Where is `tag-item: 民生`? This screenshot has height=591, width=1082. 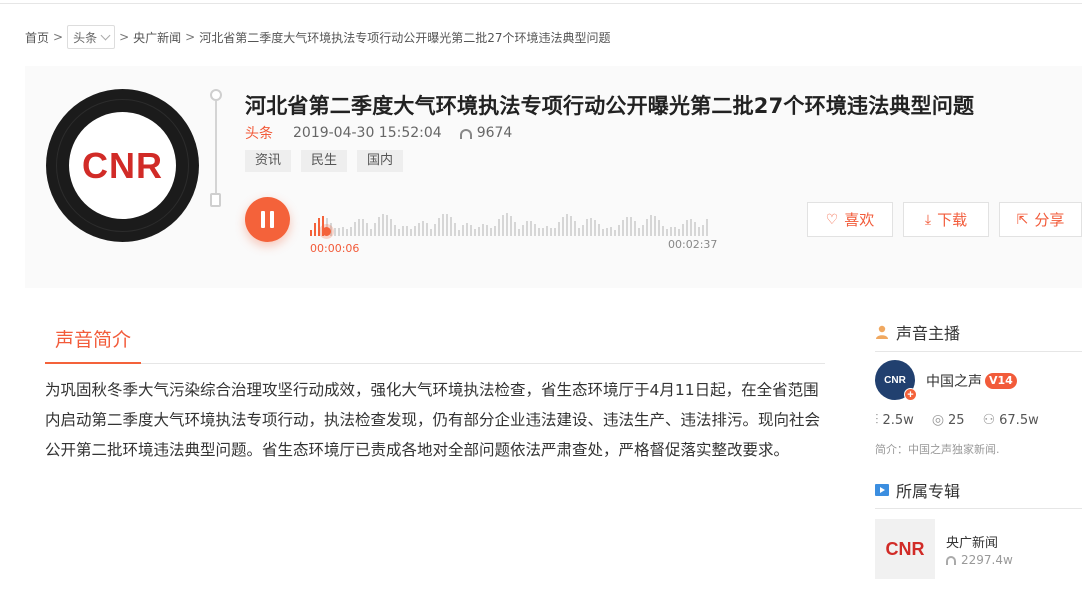 tag-item: 民生 is located at coordinates (324, 161).